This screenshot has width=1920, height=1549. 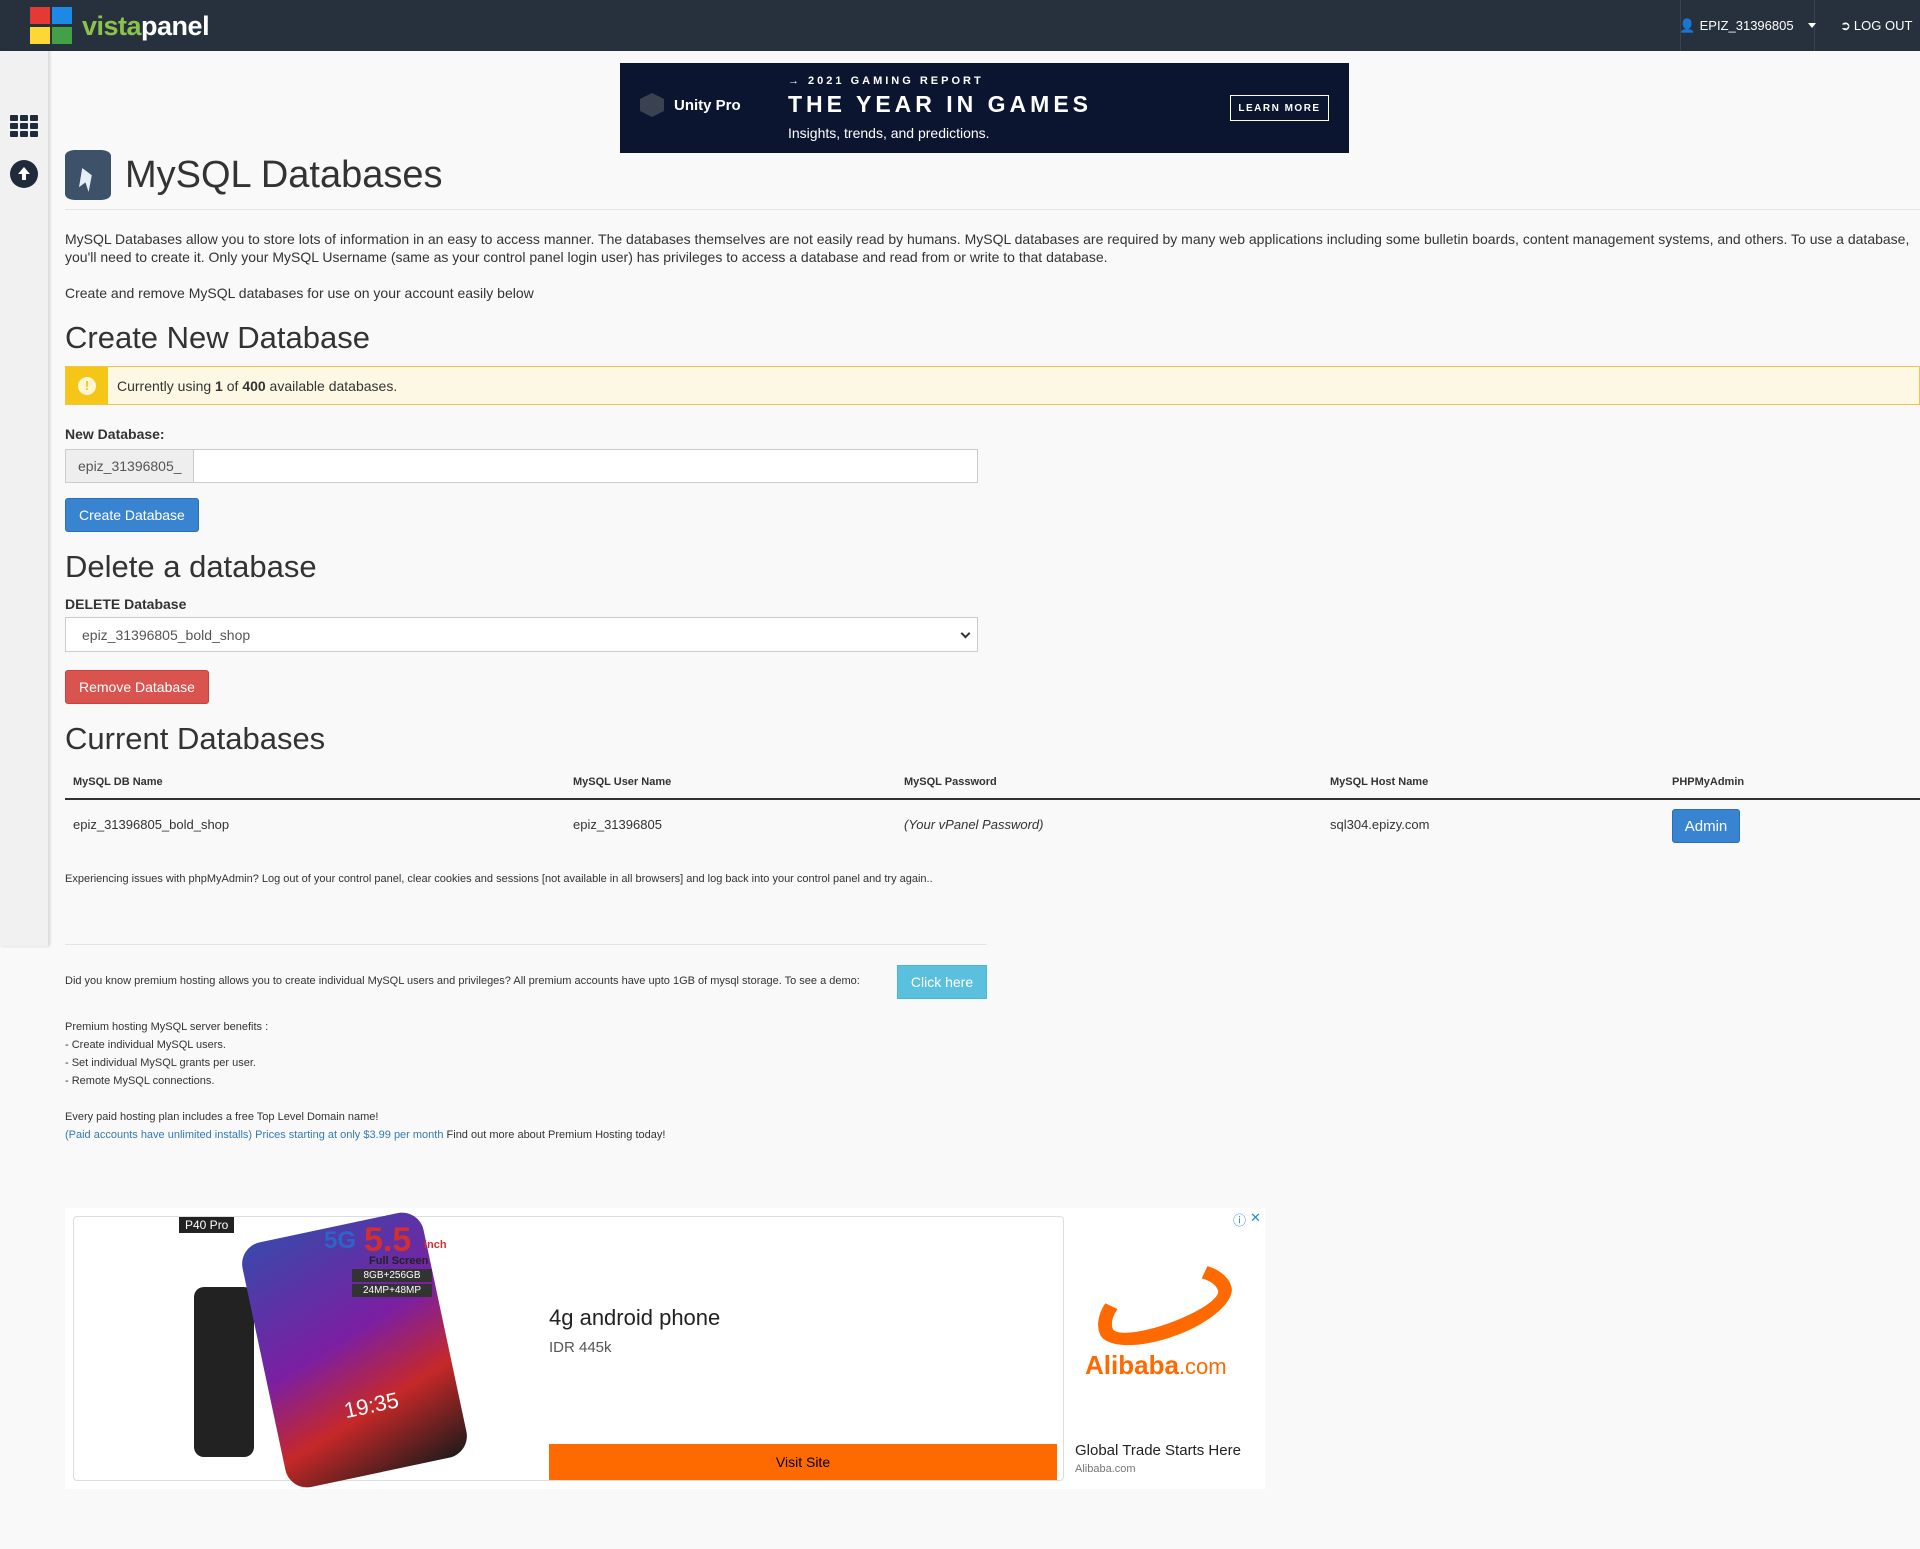 I want to click on caret-down-icon, so click(x=1811, y=25).